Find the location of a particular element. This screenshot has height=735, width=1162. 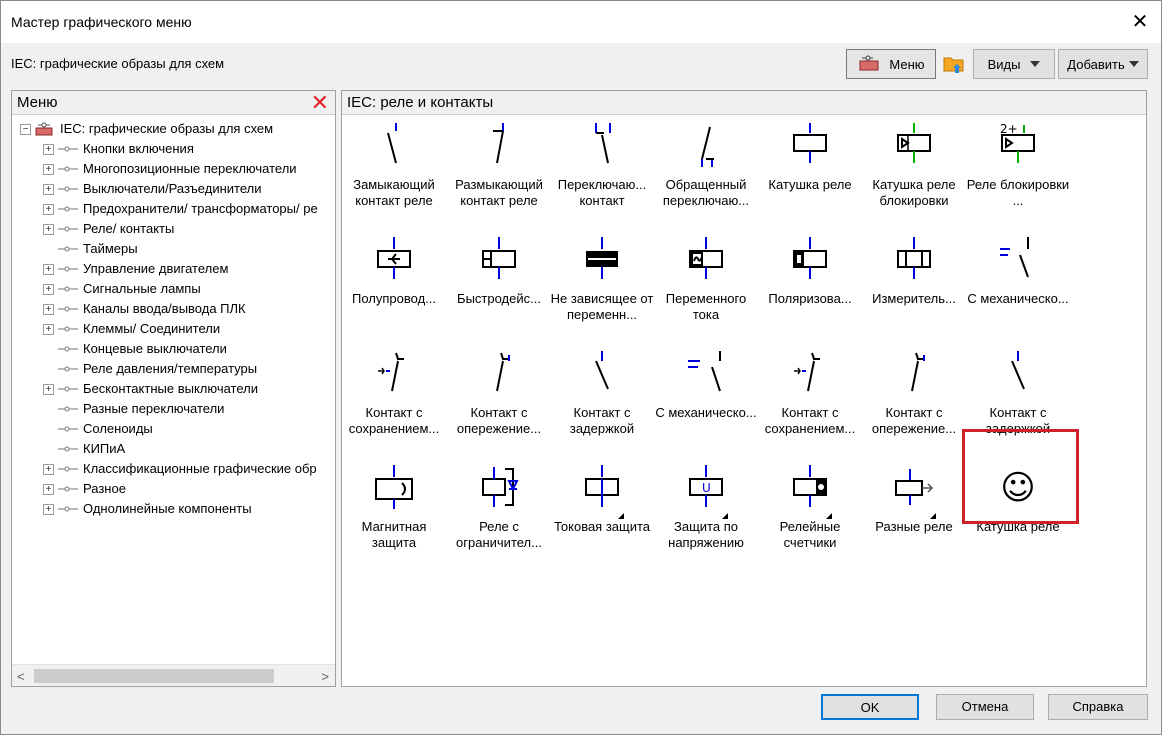

help-button: Справка is located at coordinates (1098, 707).